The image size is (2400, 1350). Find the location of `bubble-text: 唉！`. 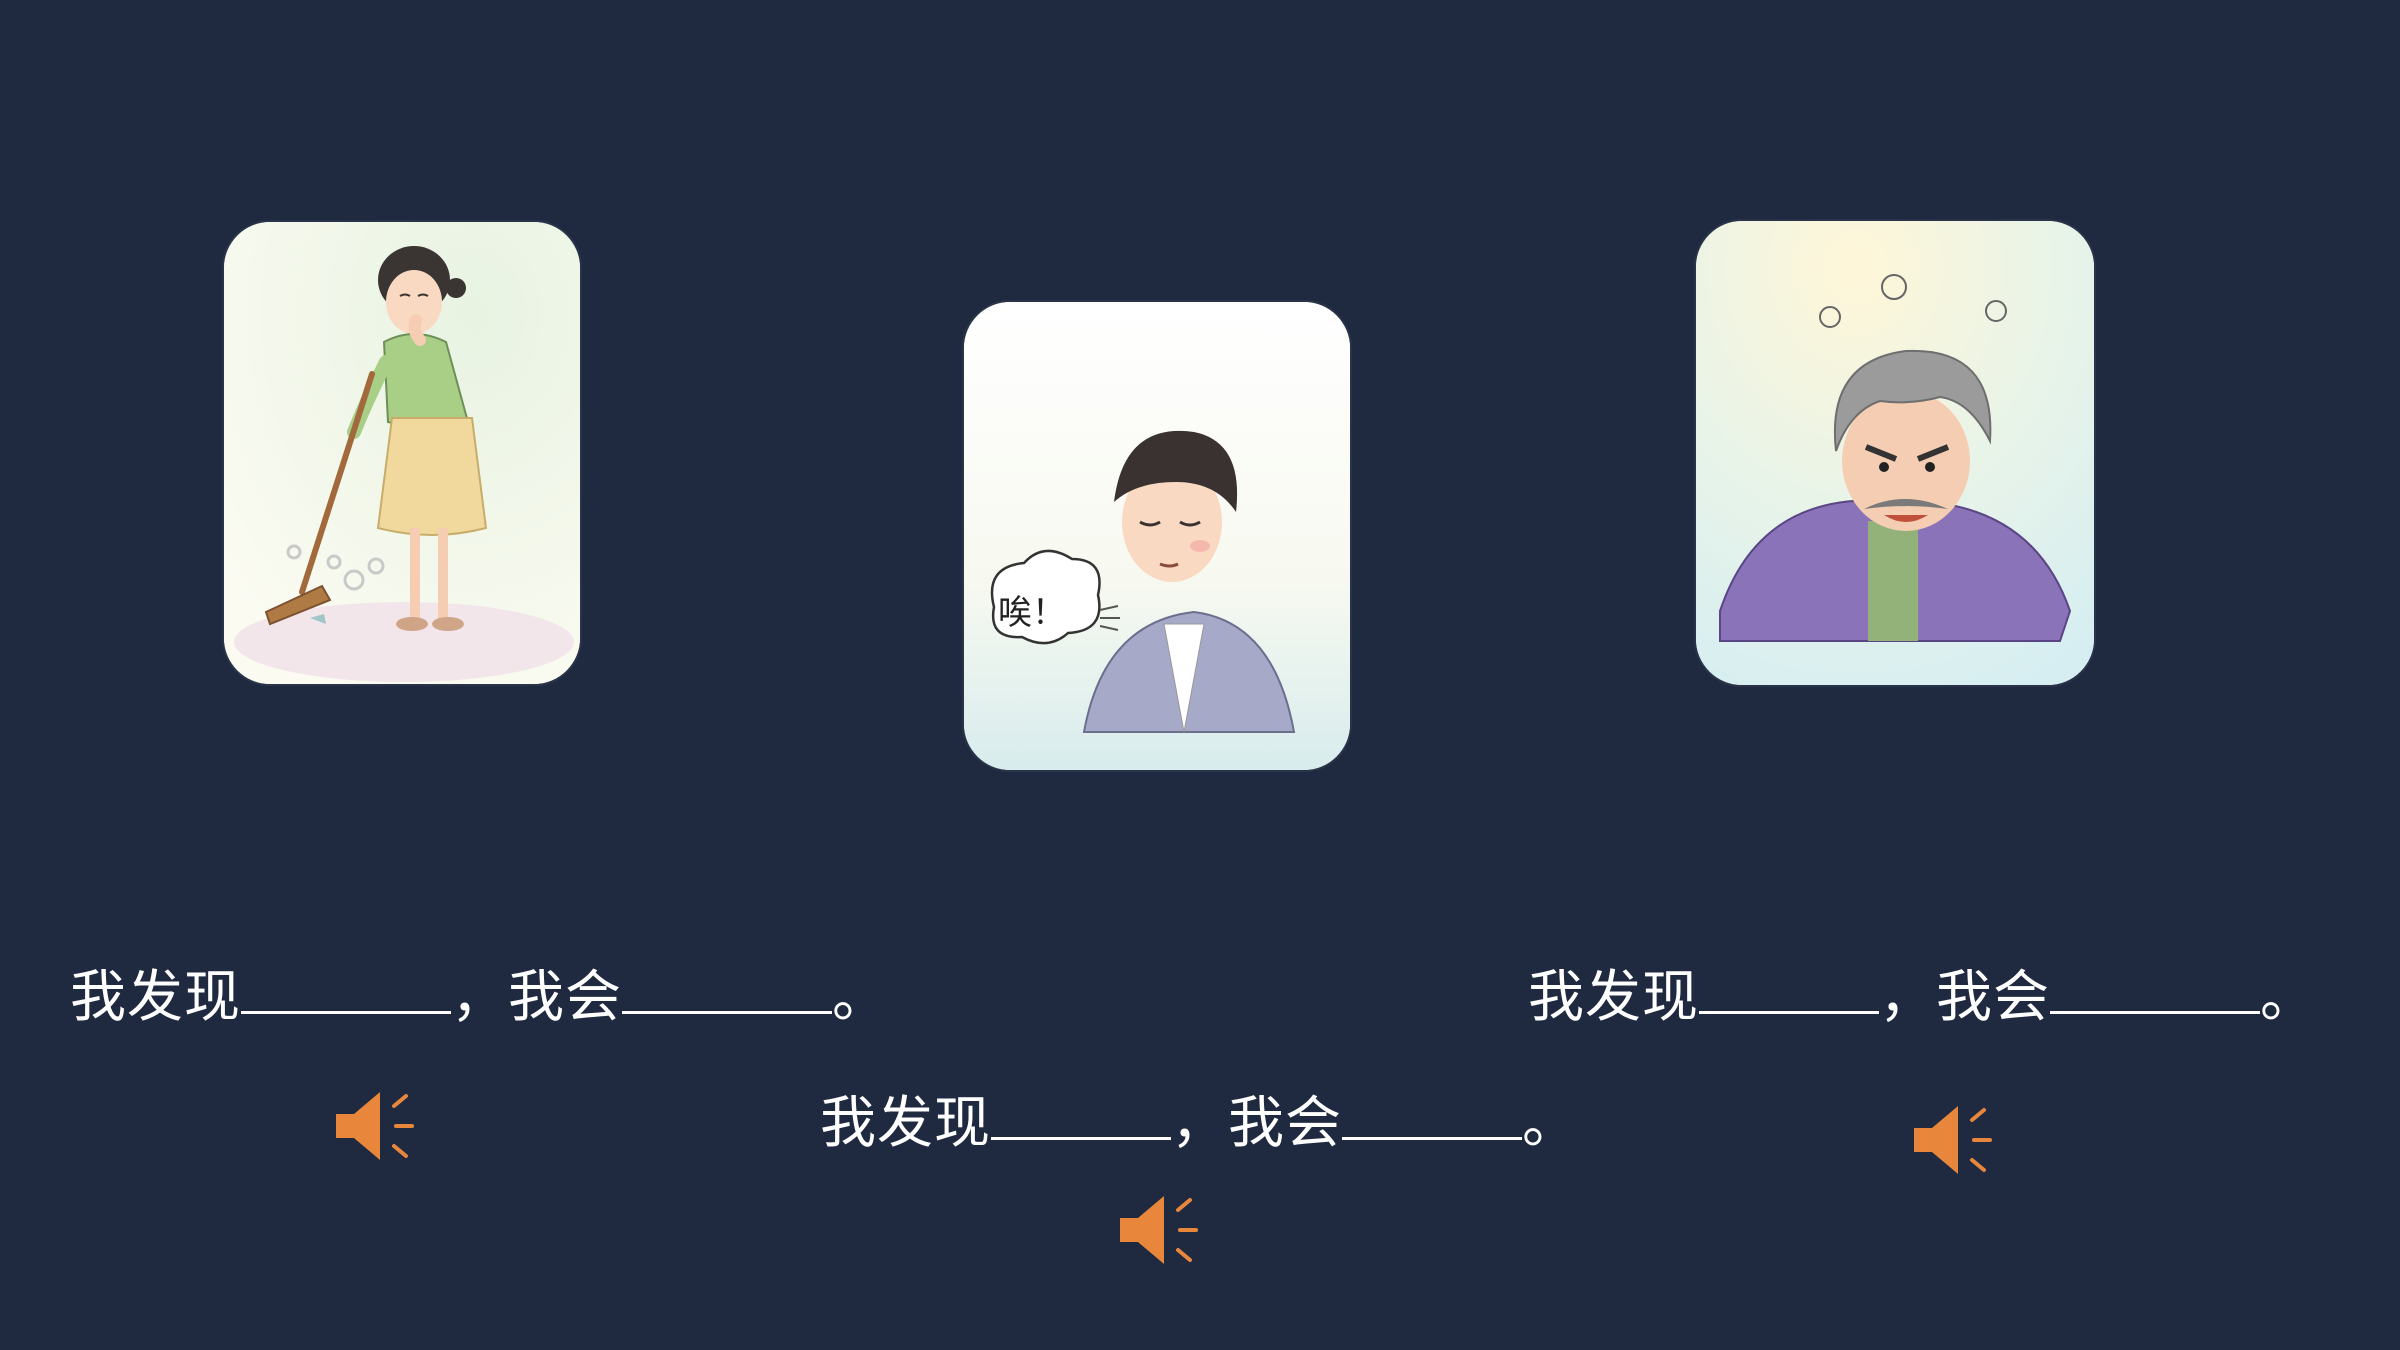

bubble-text: 唉！ is located at coordinates (1032, 613).